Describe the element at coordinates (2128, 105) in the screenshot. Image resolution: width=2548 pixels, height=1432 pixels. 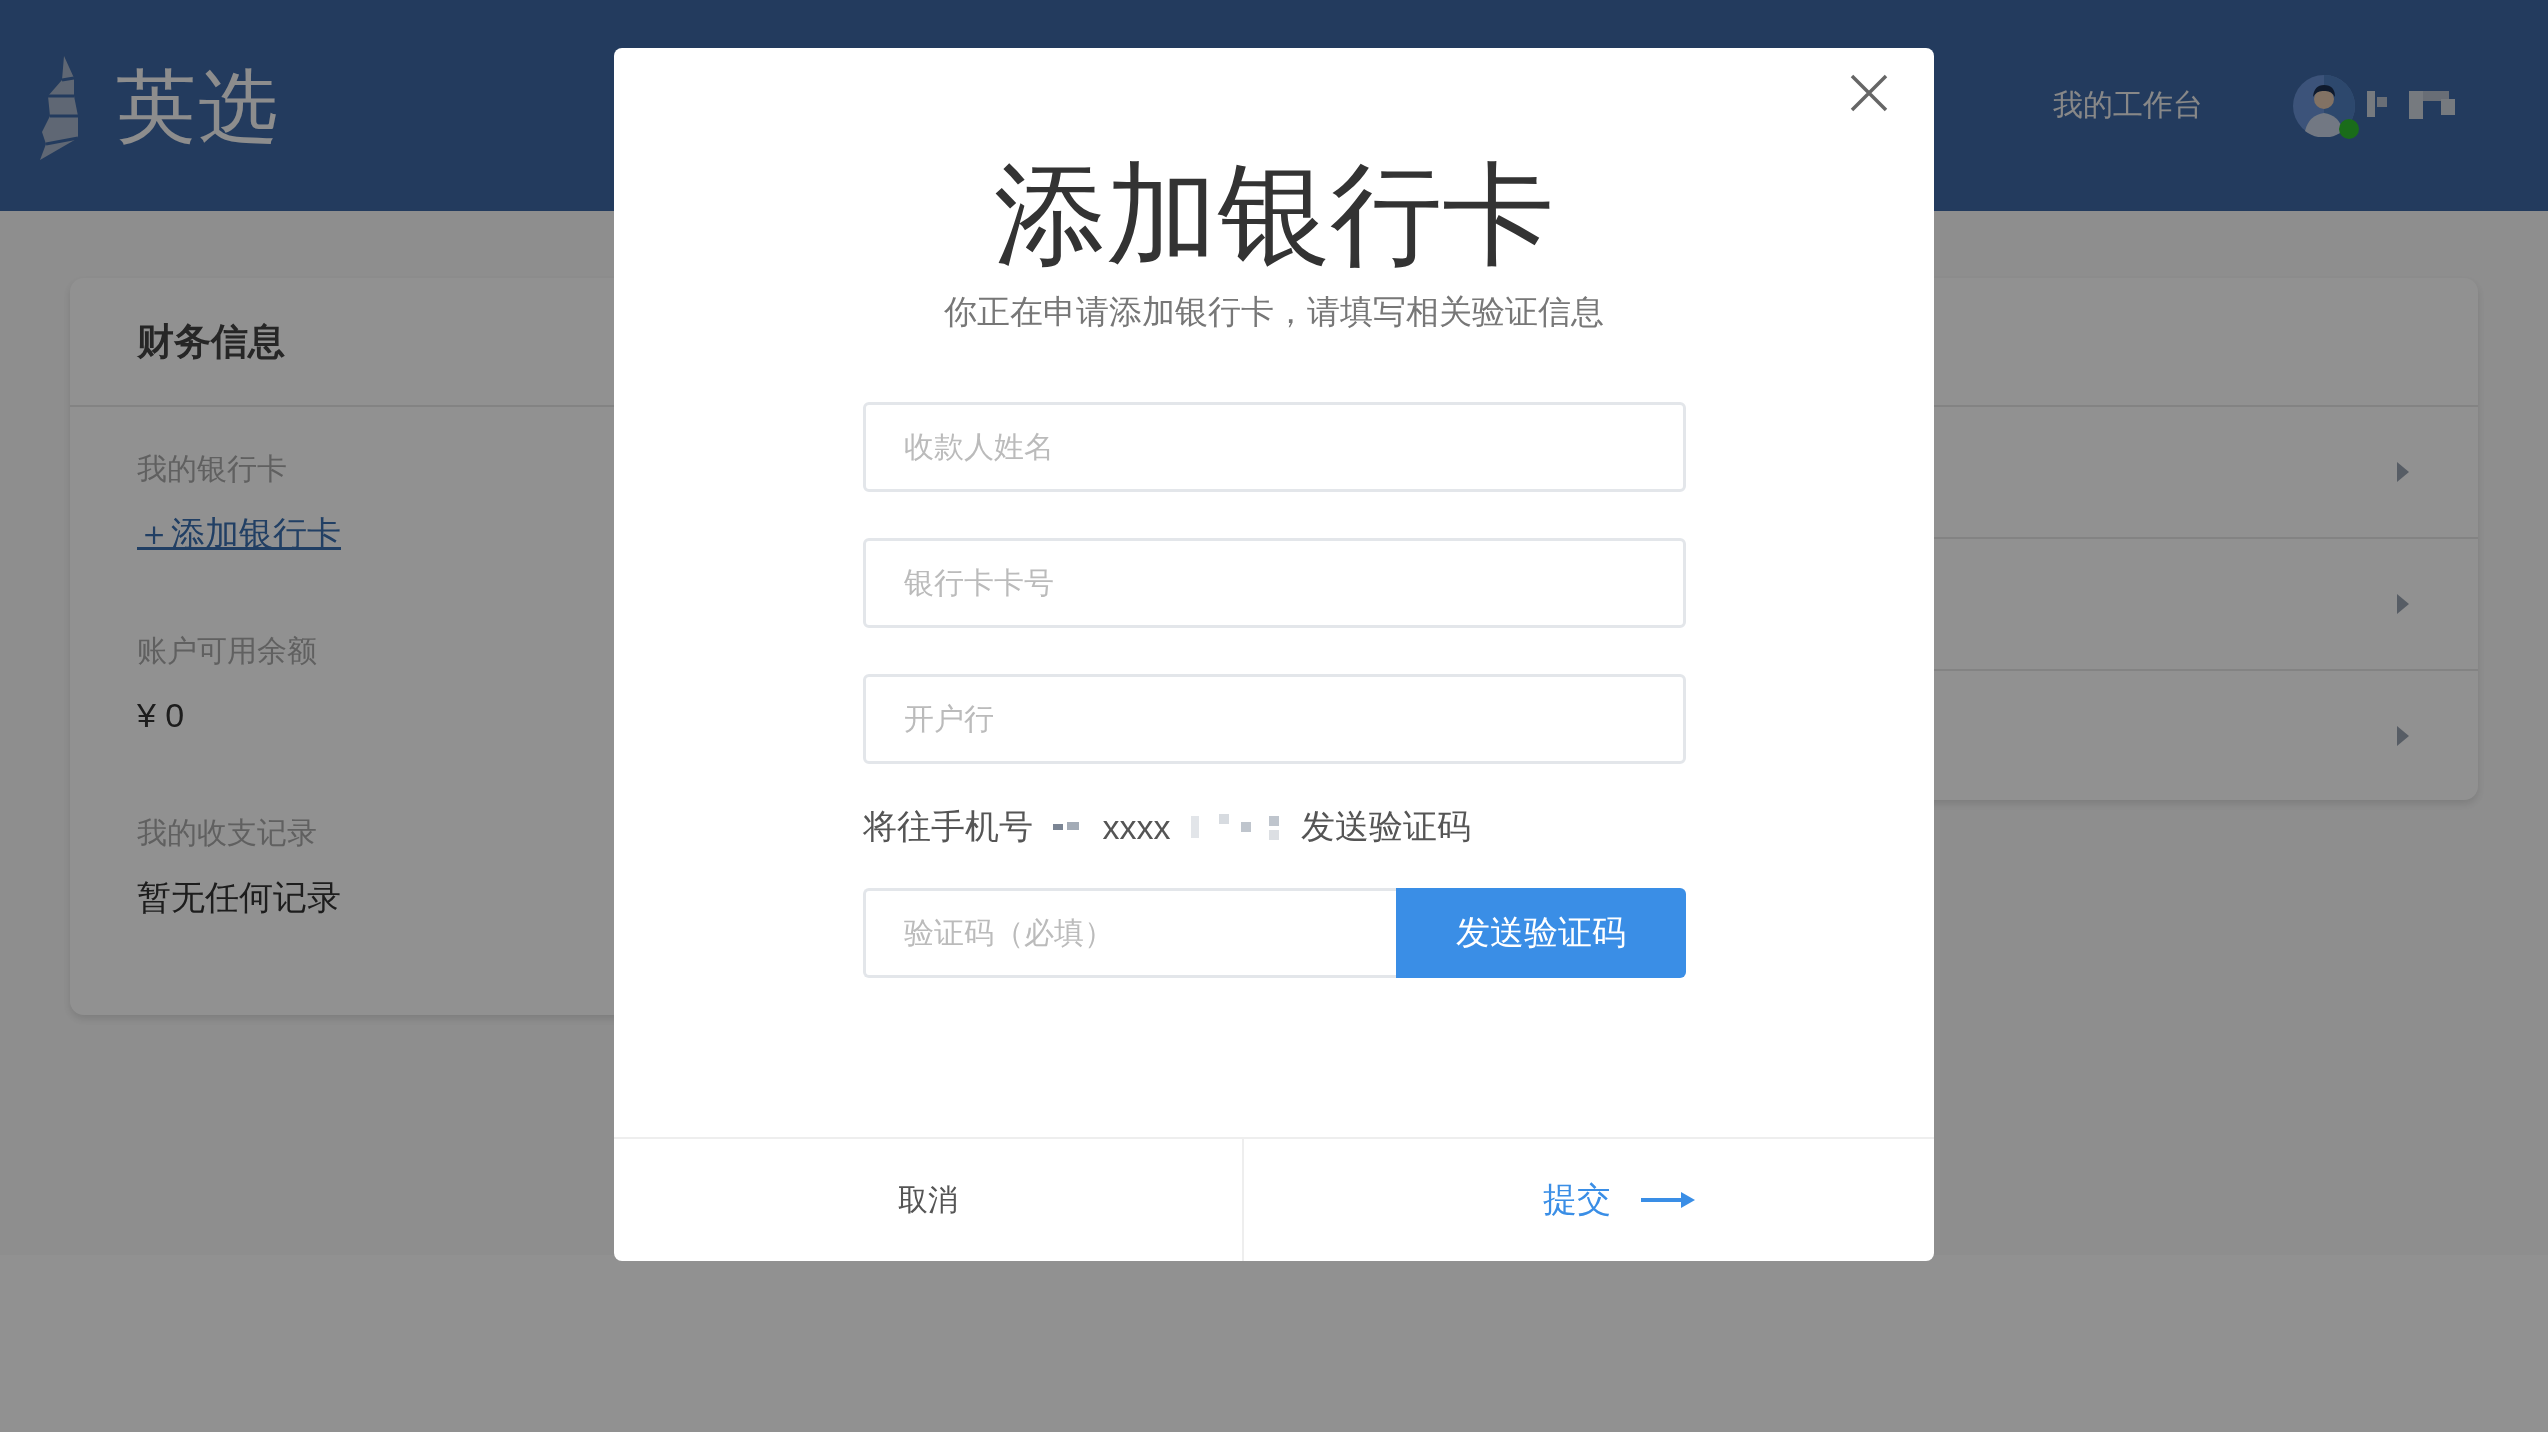
I see `workbench-link: 我的工作台` at that location.